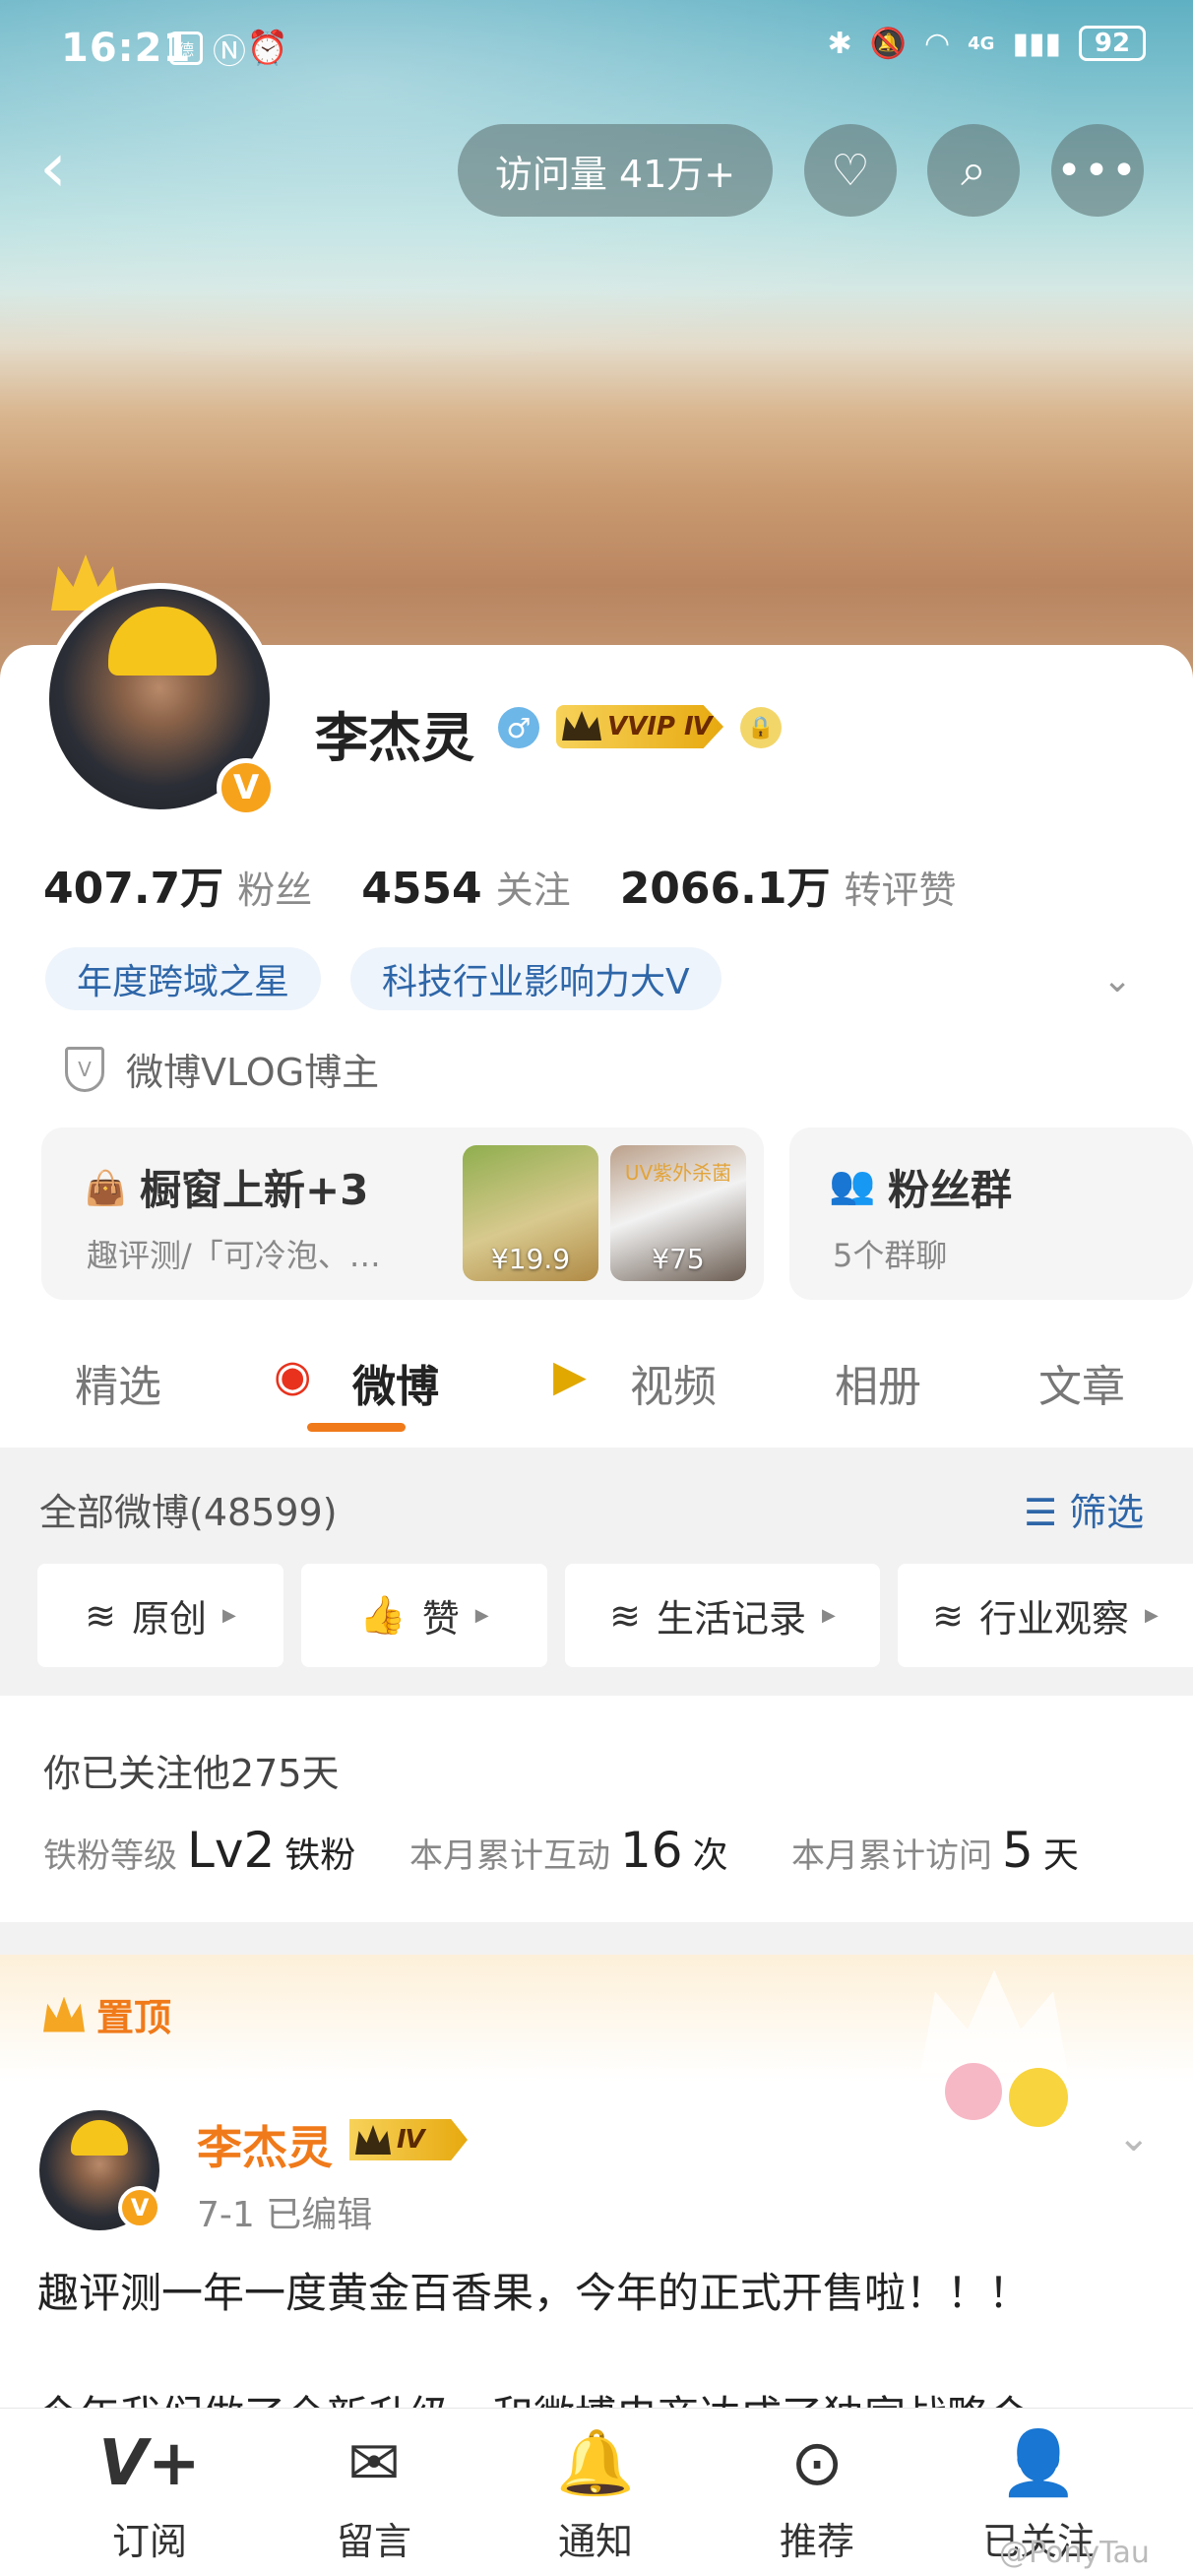 This screenshot has height=2576, width=1193. Describe the element at coordinates (1038, 2463) in the screenshot. I see `user-check-icon: 👤` at that location.